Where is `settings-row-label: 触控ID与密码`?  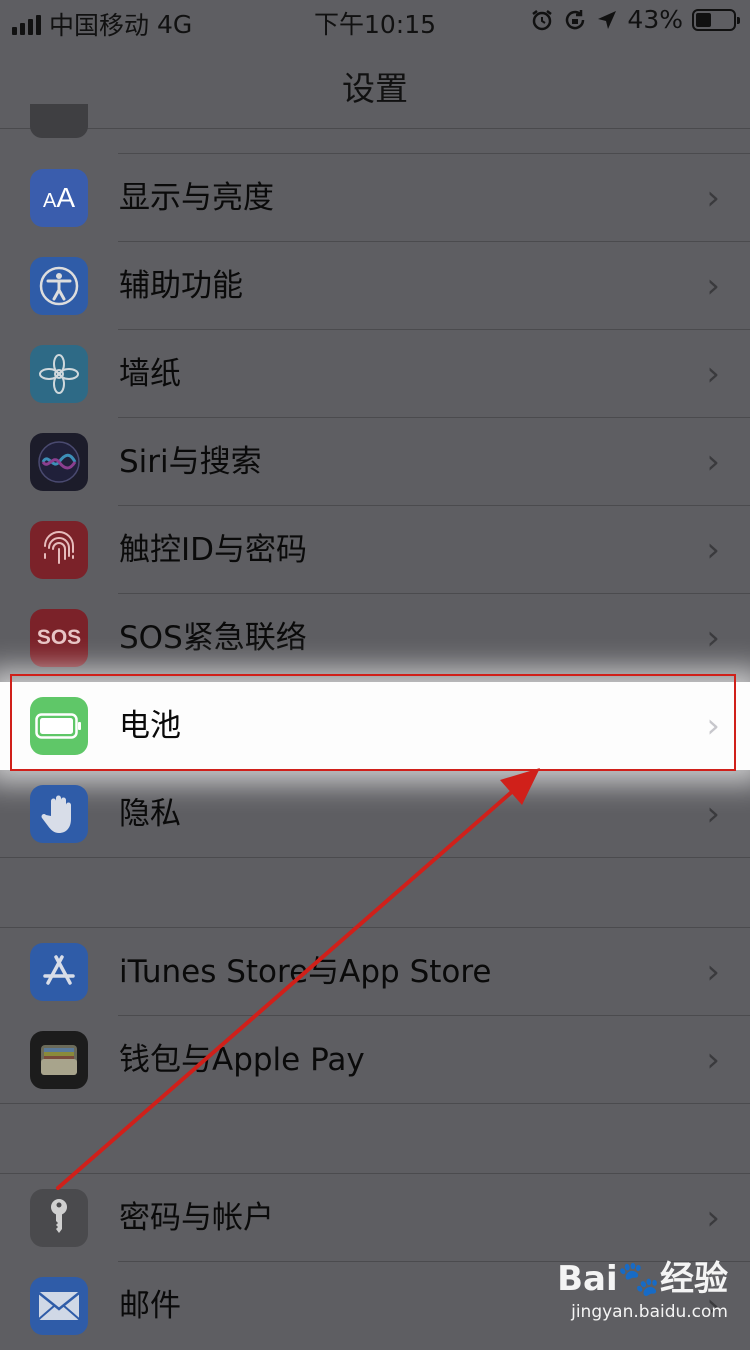 settings-row-label: 触控ID与密码 is located at coordinates (213, 550).